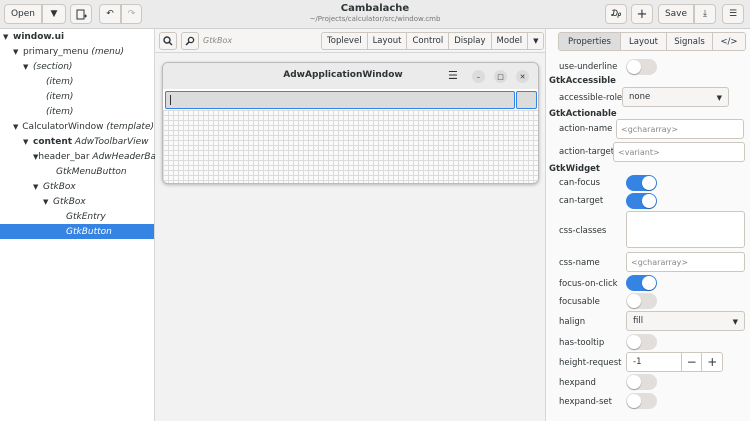  What do you see at coordinates (77, 51) in the screenshot?
I see `tree-row: ▼ primary_menu (menu)` at bounding box center [77, 51].